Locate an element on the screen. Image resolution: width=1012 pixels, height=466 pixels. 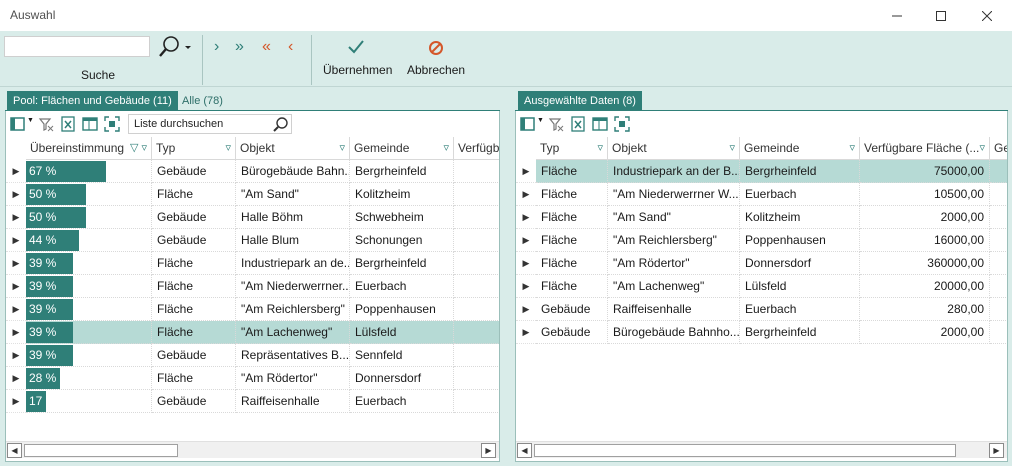
header-ge: Ge is located at coordinates (998, 148).